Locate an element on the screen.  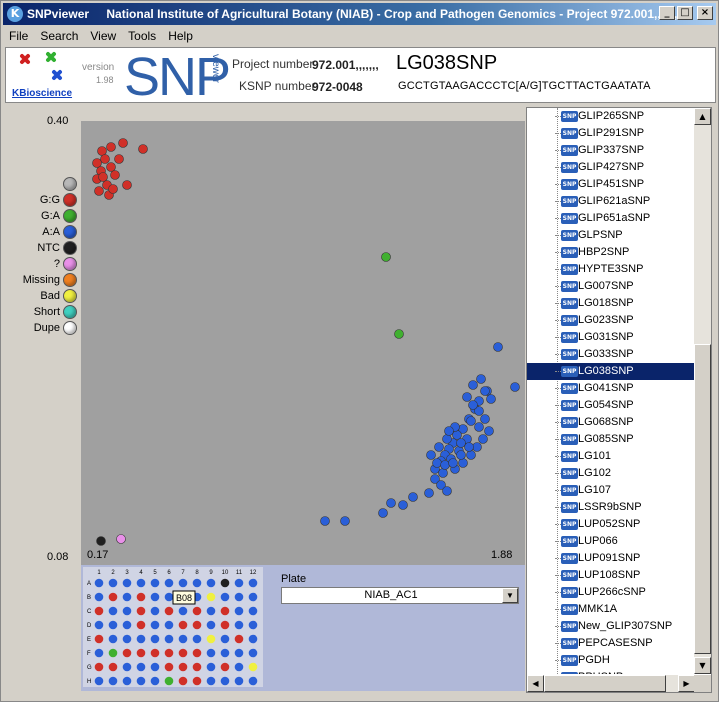
snp-list-item: SNP LG107 is located at coordinates (611, 490).